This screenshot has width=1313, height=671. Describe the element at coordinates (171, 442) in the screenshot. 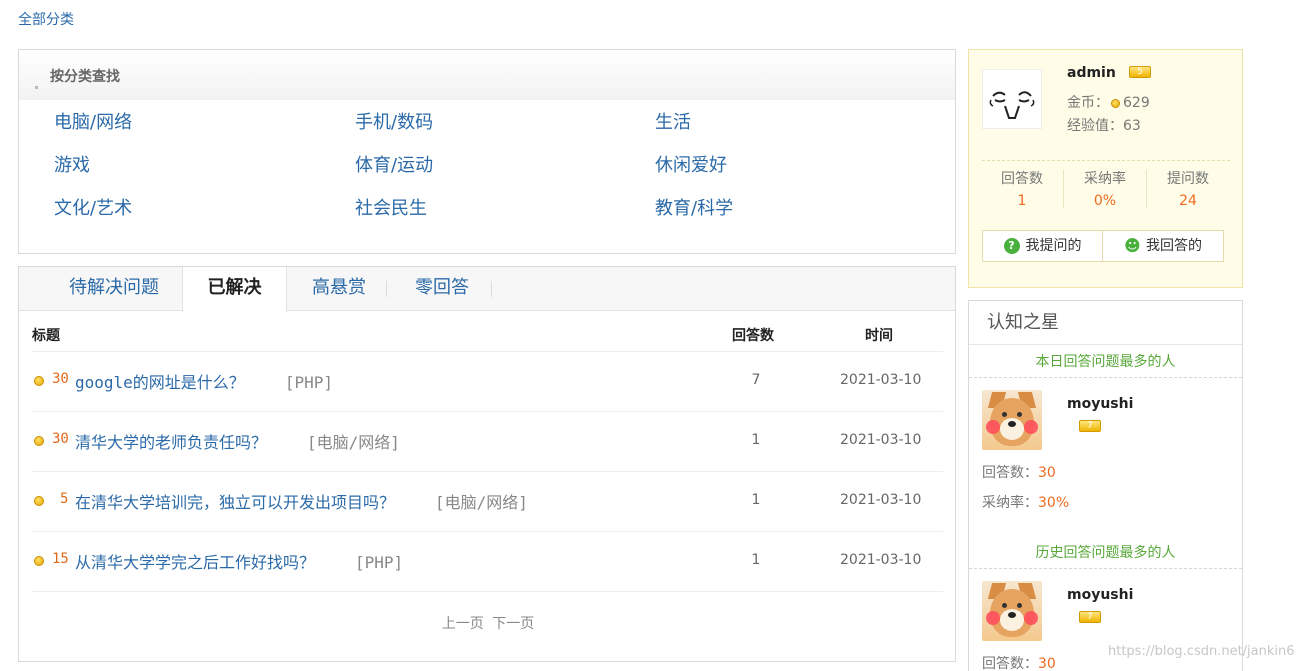

I see `question-title: 清华大学的老师负责任吗？` at that location.